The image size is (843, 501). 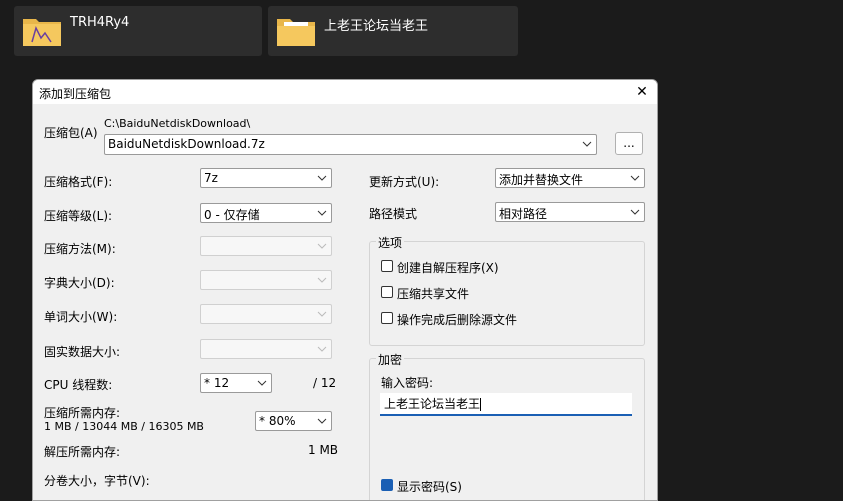 What do you see at coordinates (387, 318) in the screenshot?
I see `delete-source-checkbox` at bounding box center [387, 318].